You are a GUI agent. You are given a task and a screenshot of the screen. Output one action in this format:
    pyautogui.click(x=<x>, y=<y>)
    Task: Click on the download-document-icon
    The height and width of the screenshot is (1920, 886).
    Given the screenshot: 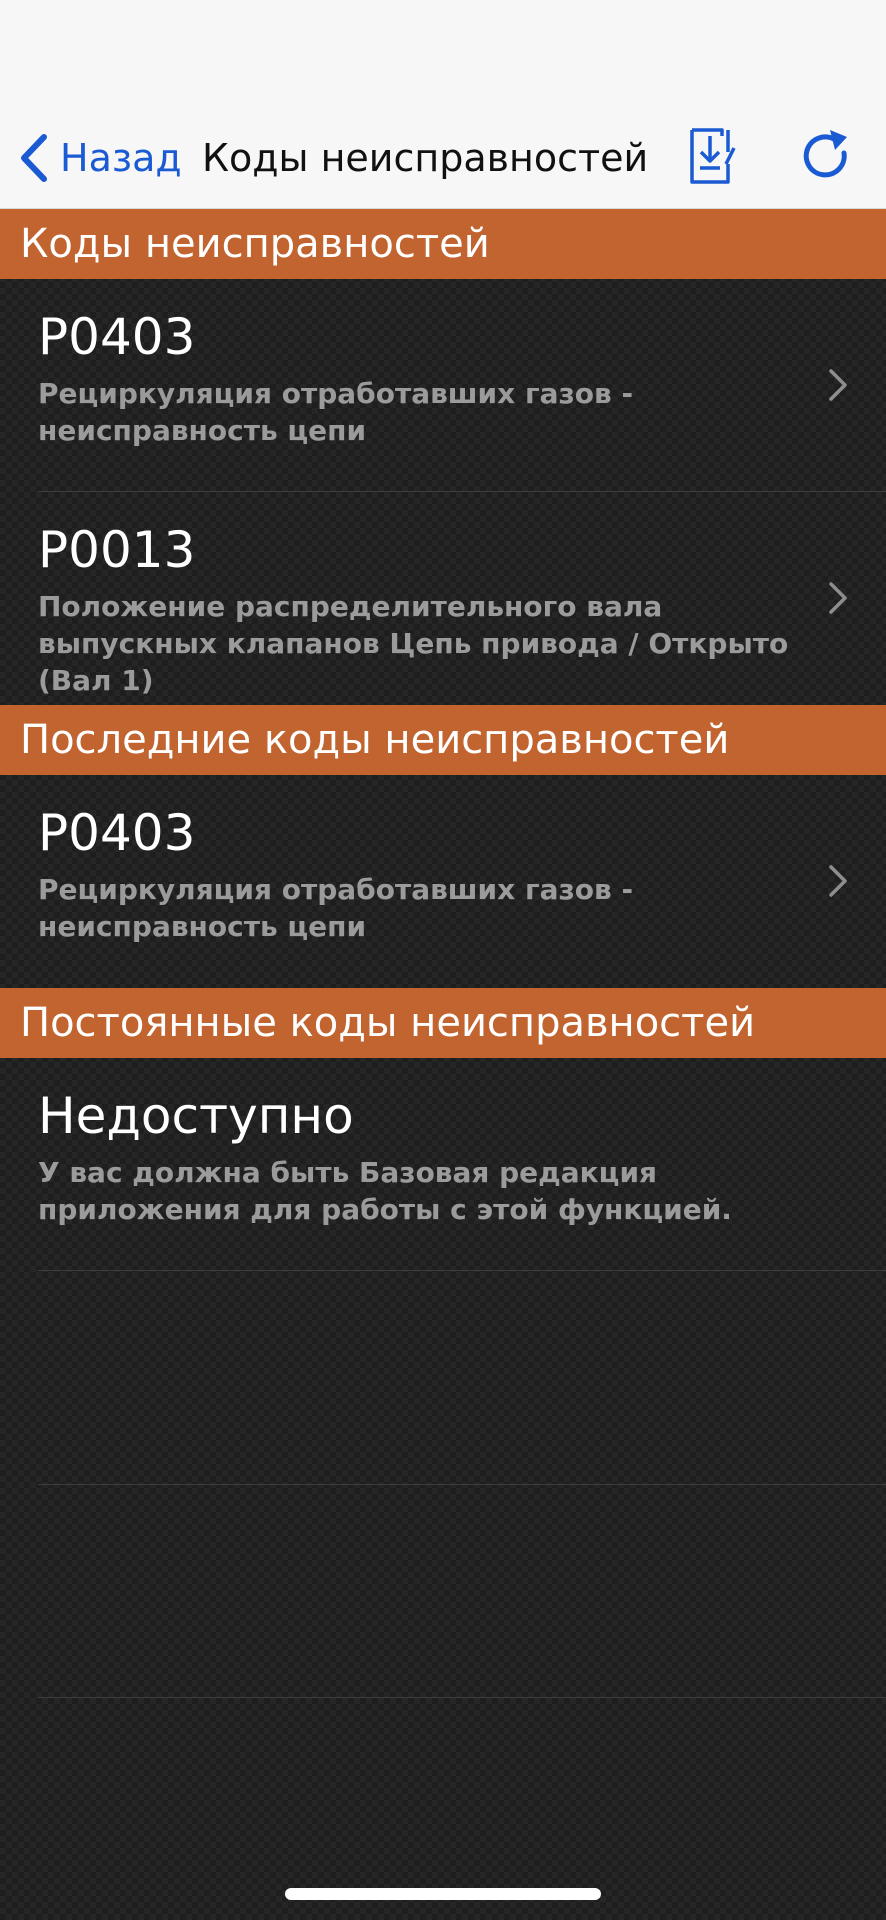 What is the action you would take?
    pyautogui.click(x=716, y=157)
    